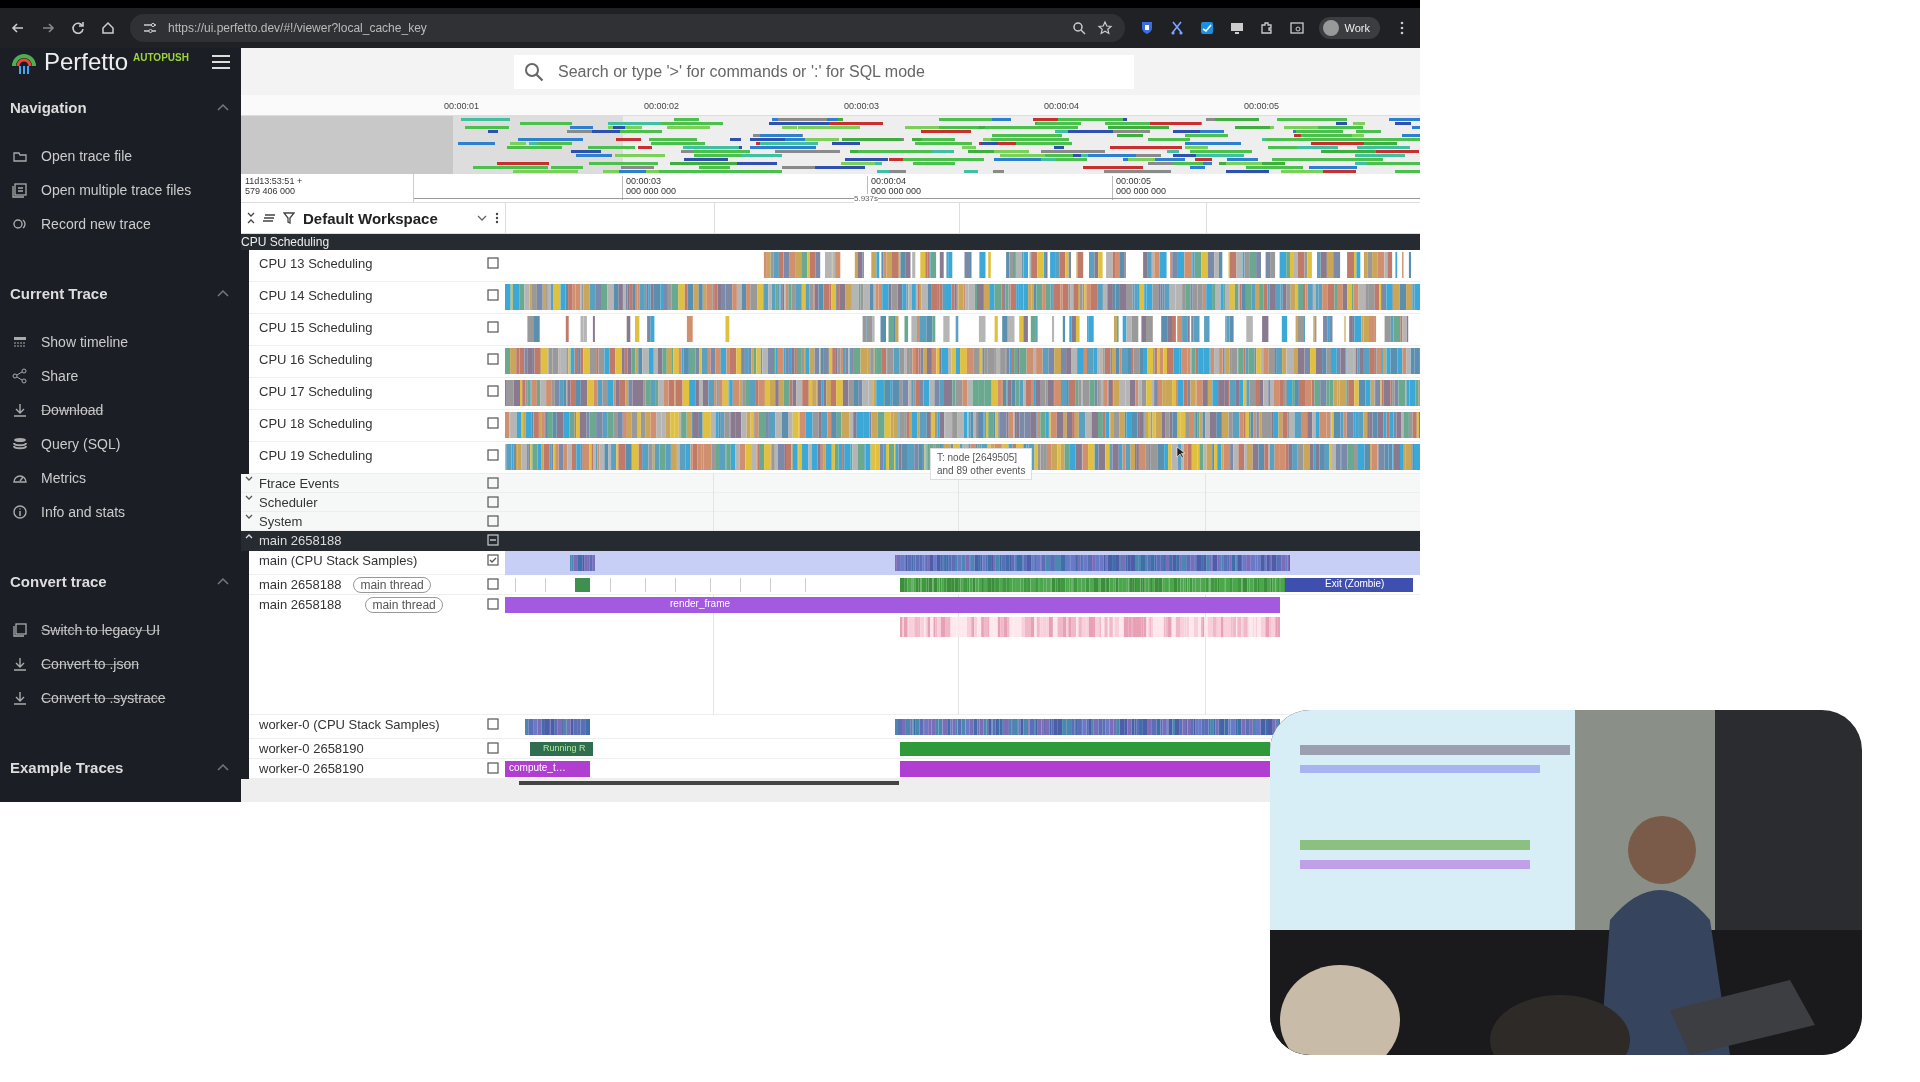 This screenshot has height=1082, width=1920. What do you see at coordinates (1180, 452) in the screenshot?
I see `cursor-icon` at bounding box center [1180, 452].